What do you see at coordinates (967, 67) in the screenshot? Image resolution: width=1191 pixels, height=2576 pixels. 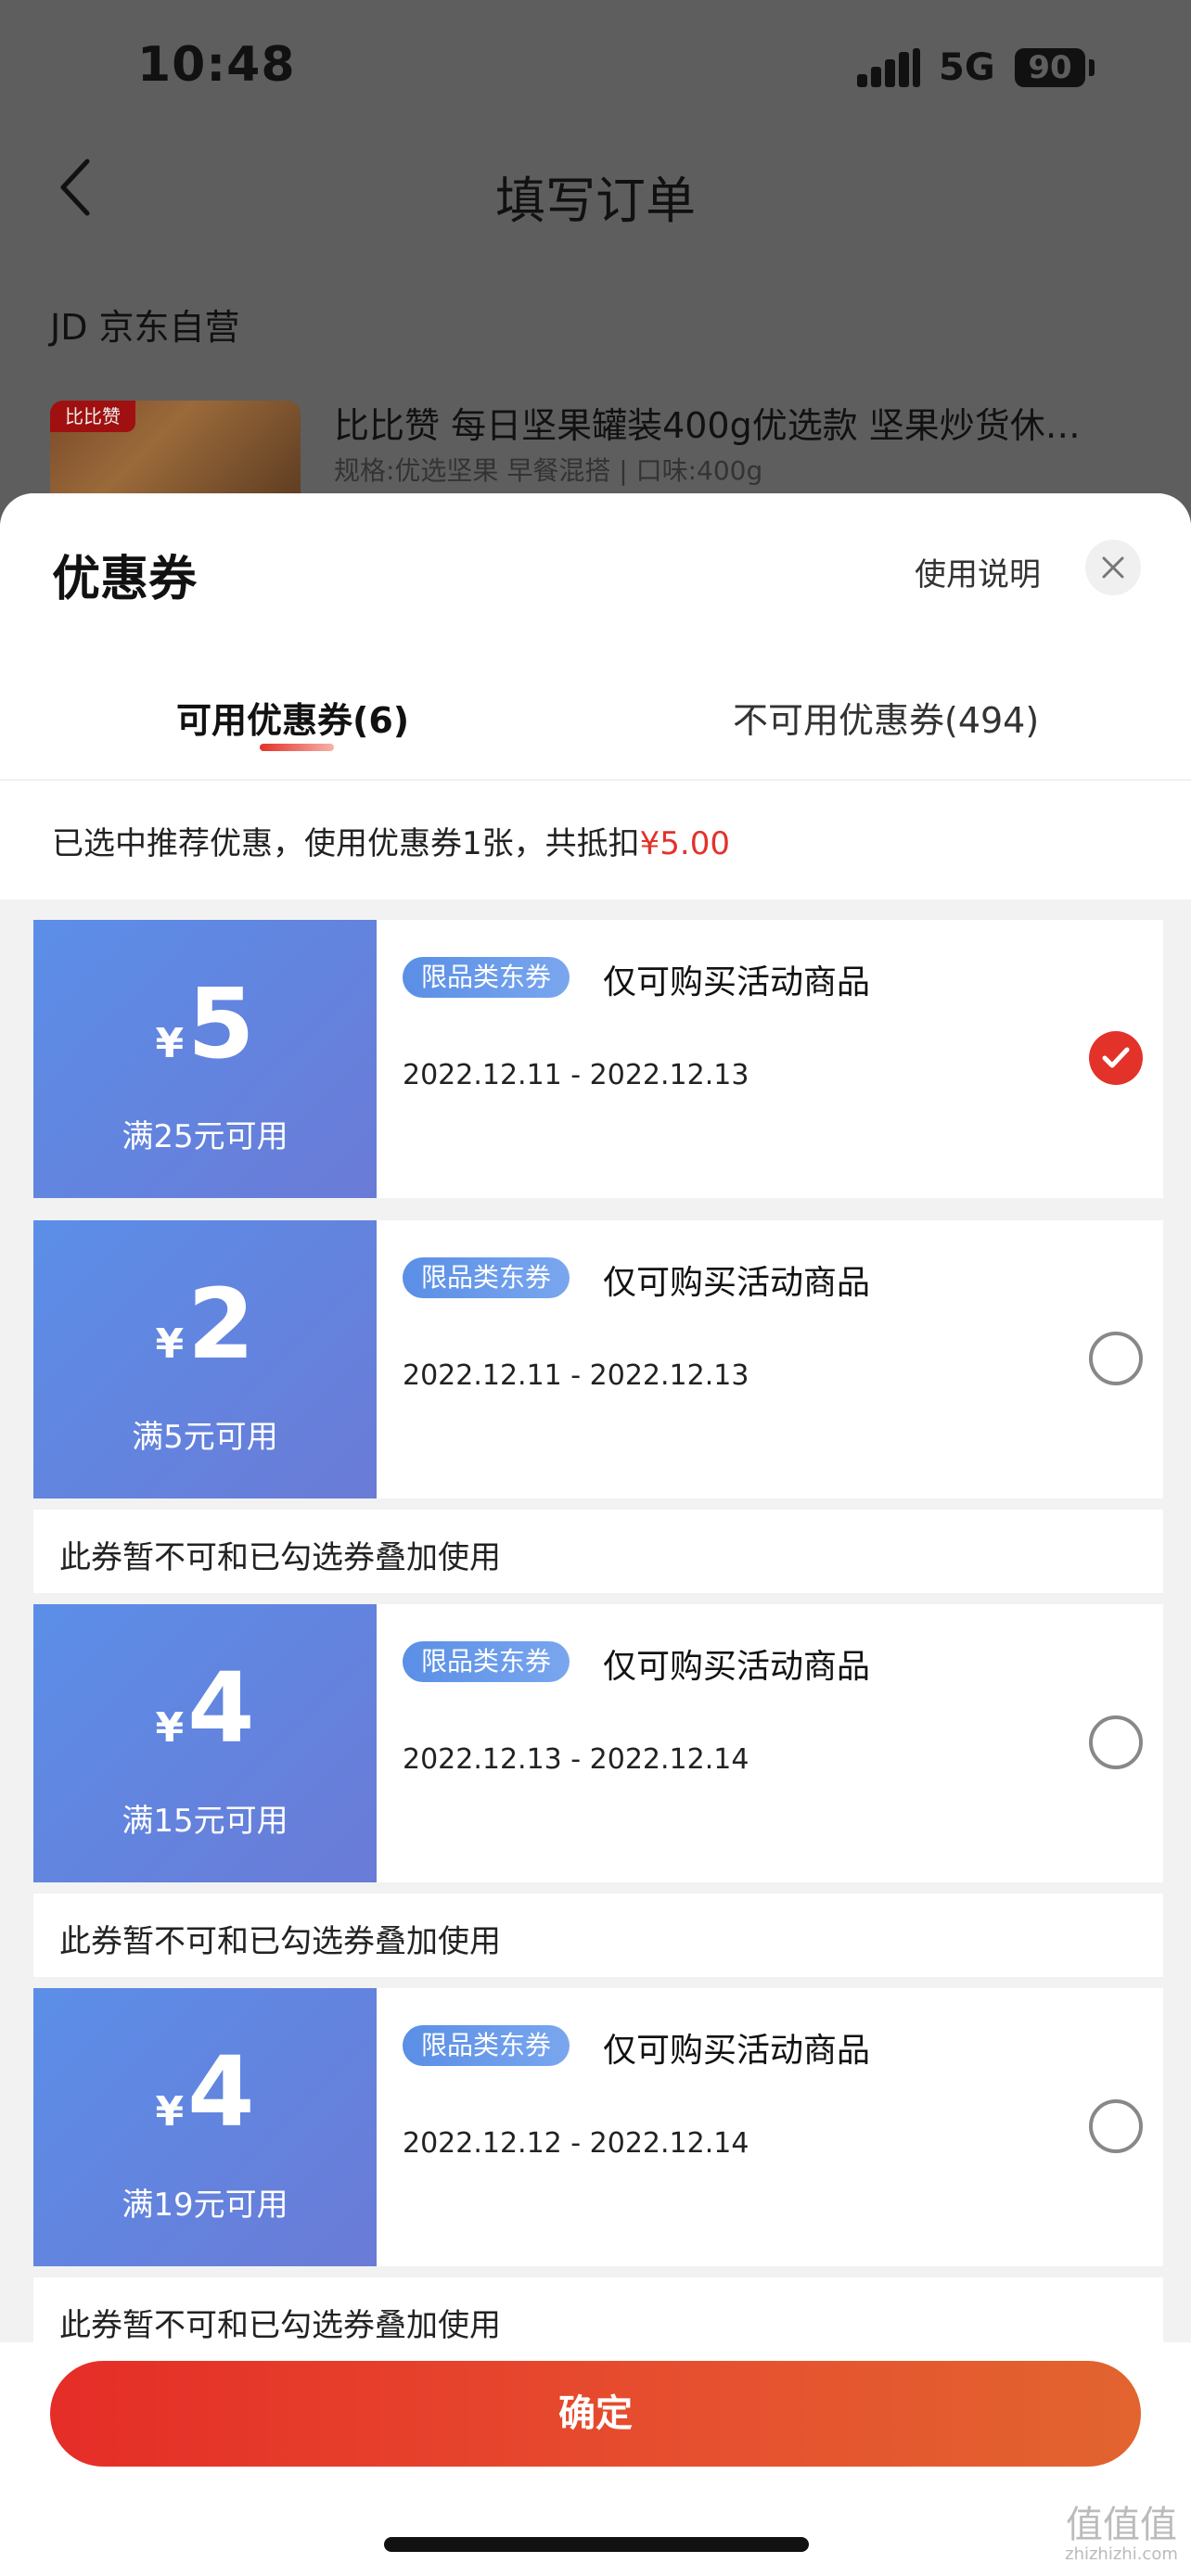 I see `network-type: 5G` at bounding box center [967, 67].